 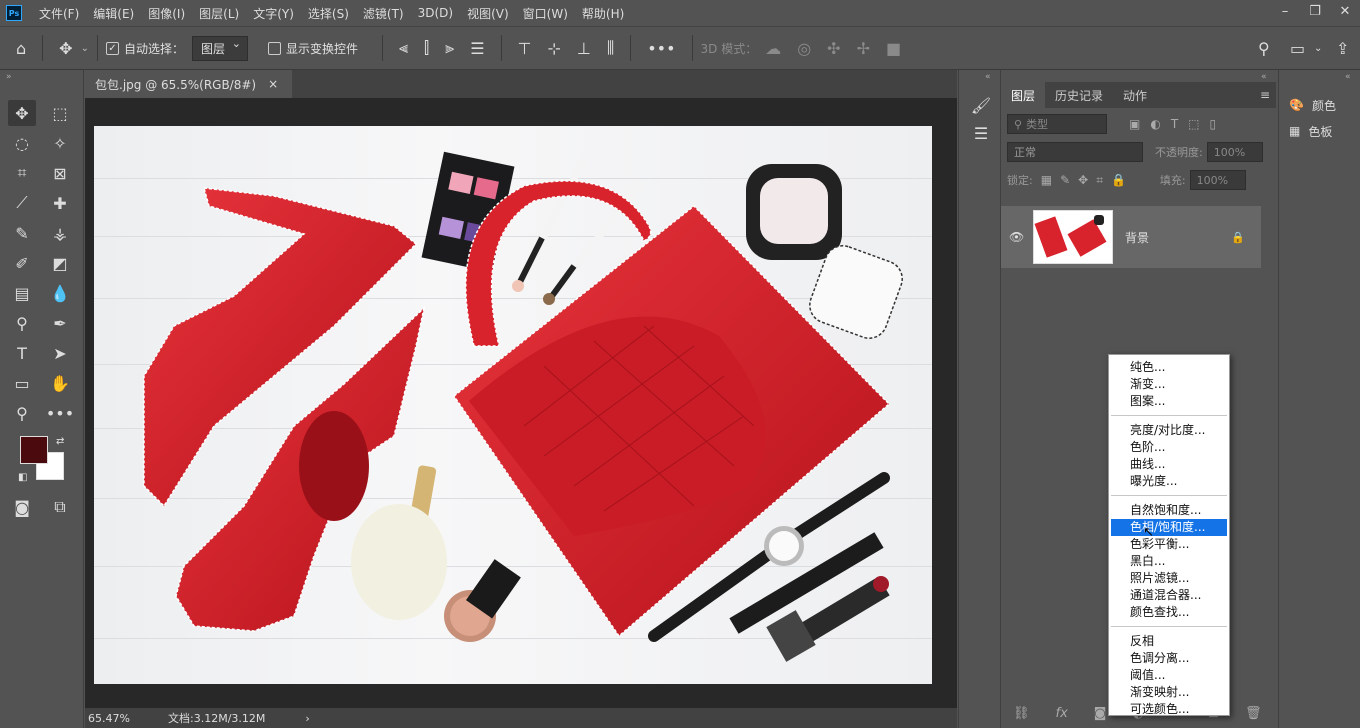 What do you see at coordinates (9, 77) in the screenshot?
I see `collapse-icon: »` at bounding box center [9, 77].